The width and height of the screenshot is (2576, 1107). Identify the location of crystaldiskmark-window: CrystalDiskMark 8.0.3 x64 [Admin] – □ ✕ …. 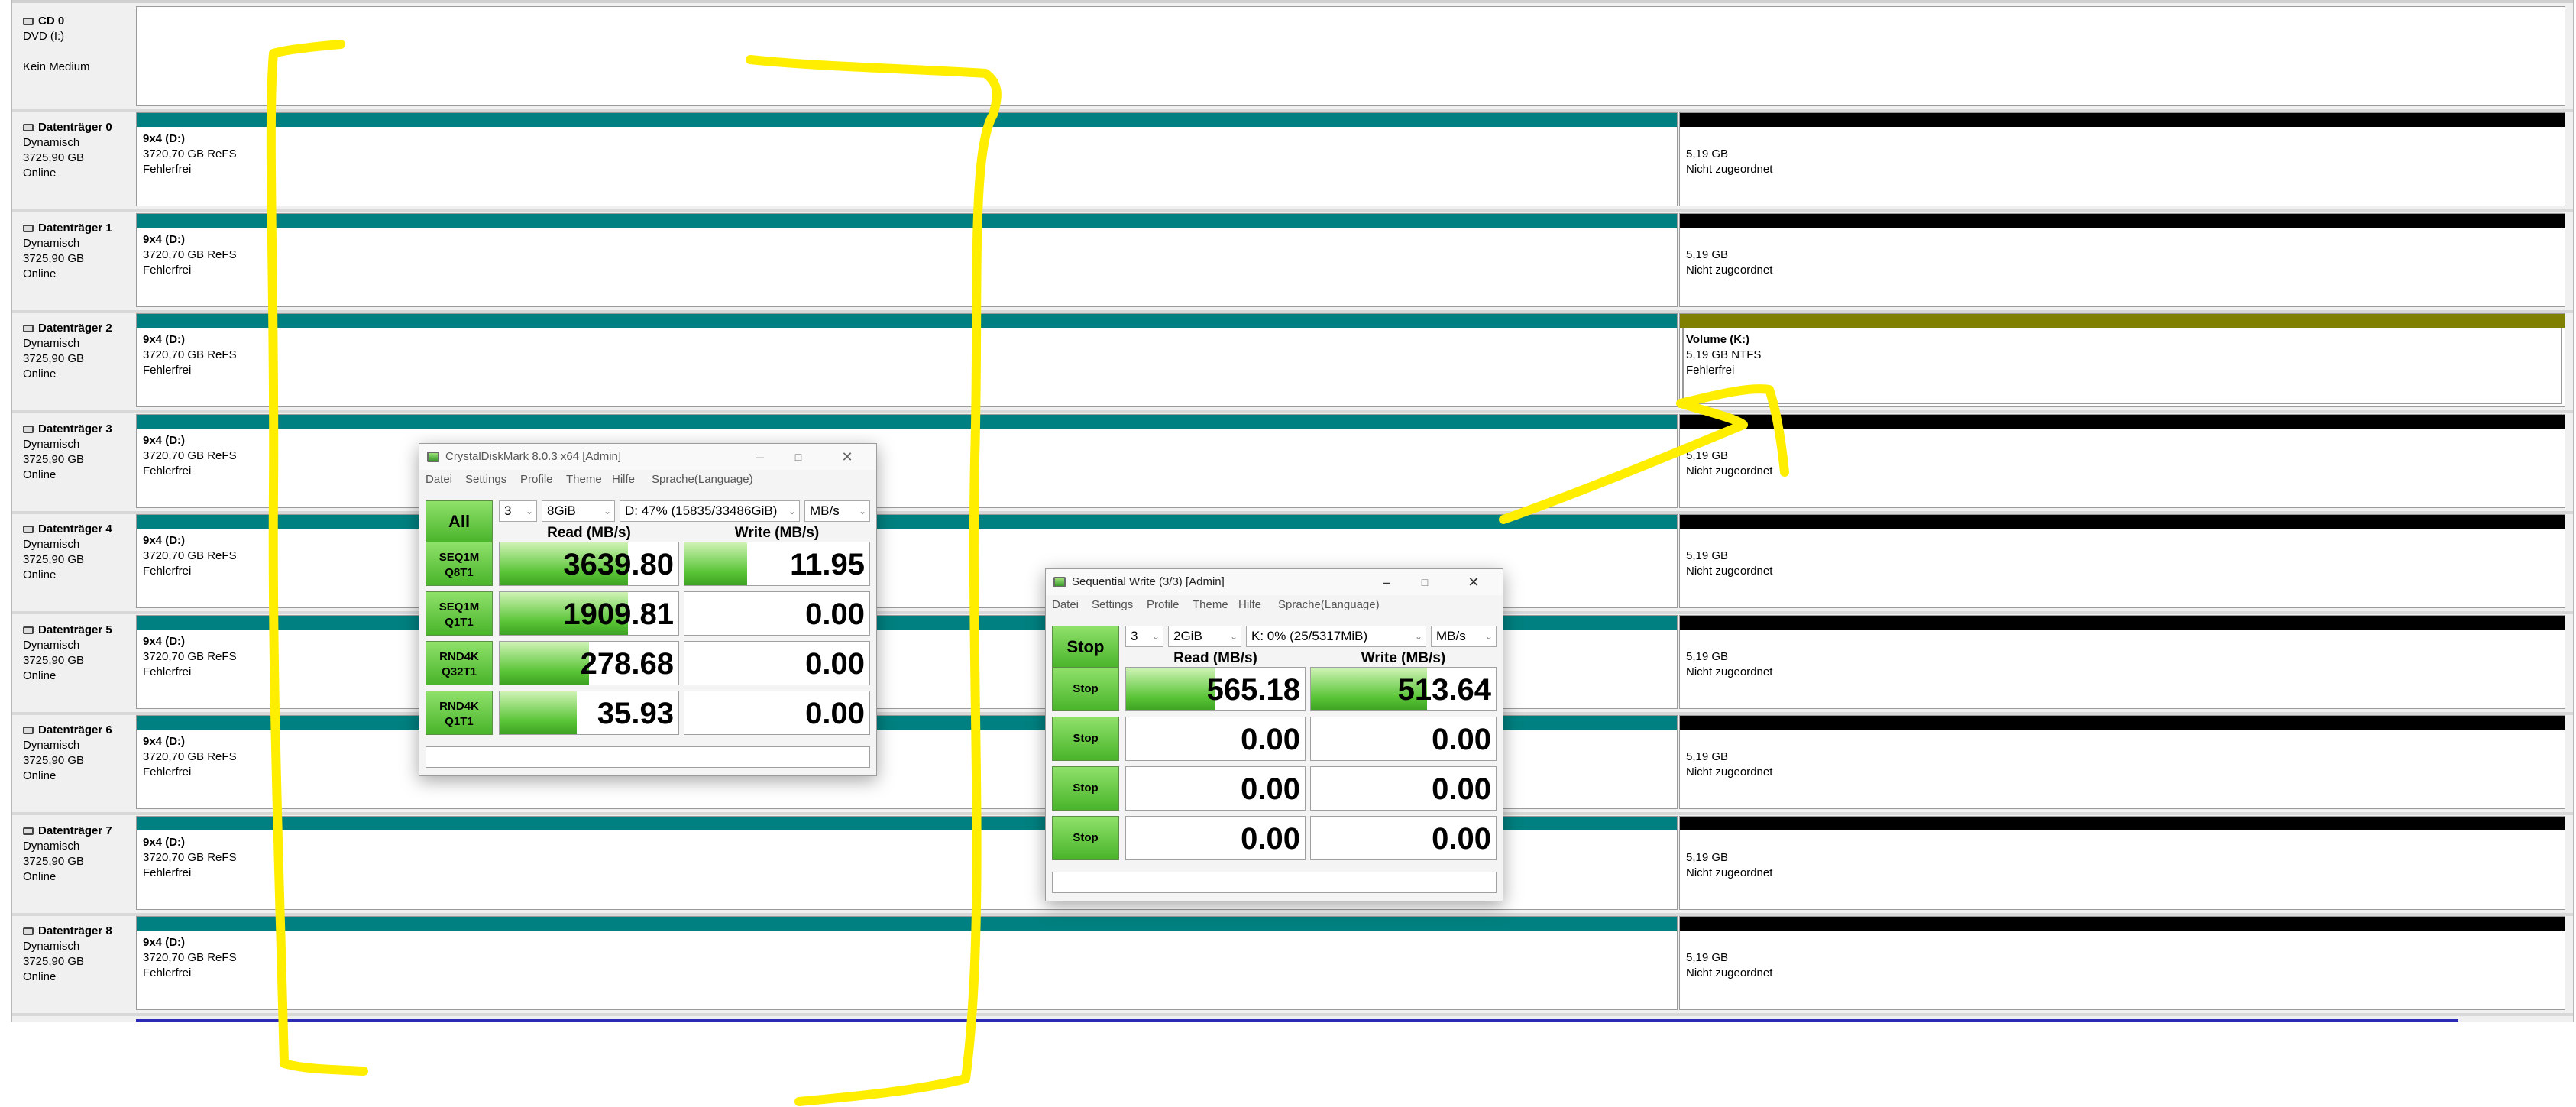
(648, 609).